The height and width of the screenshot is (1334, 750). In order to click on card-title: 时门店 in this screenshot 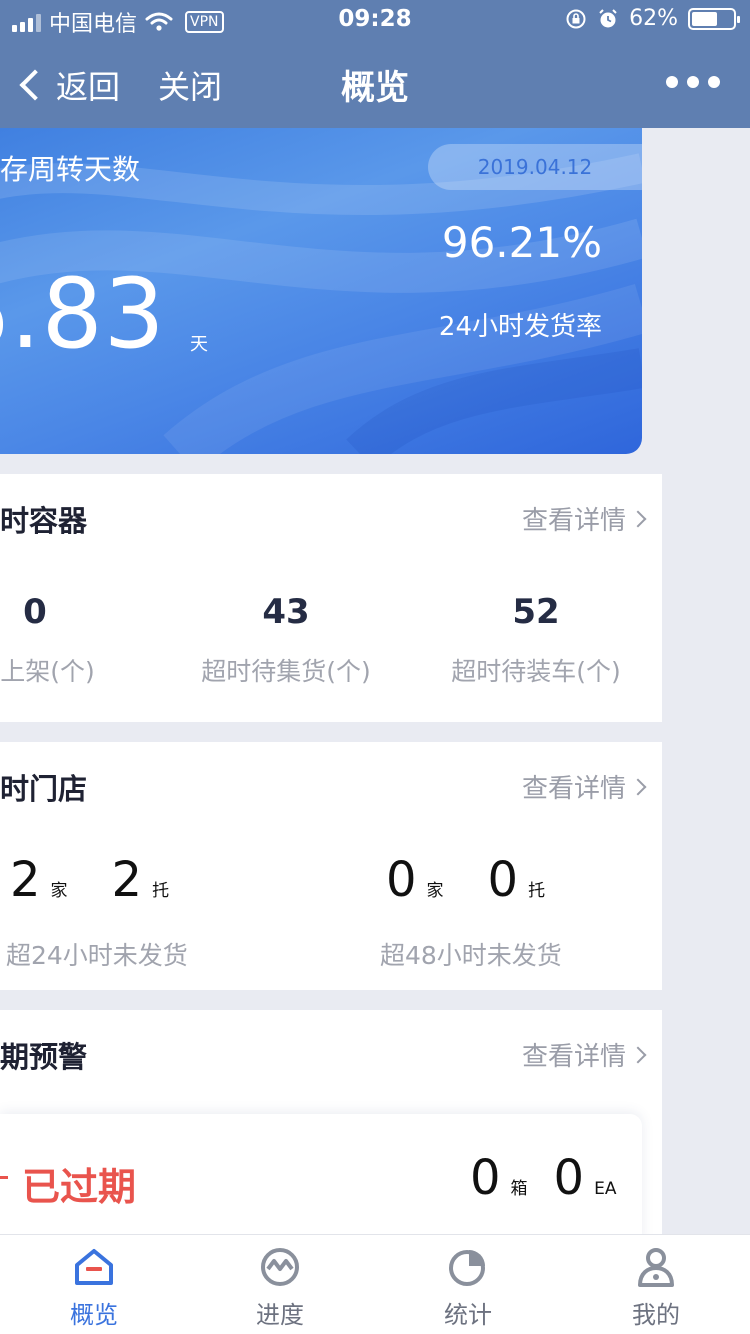, I will do `click(44, 789)`.